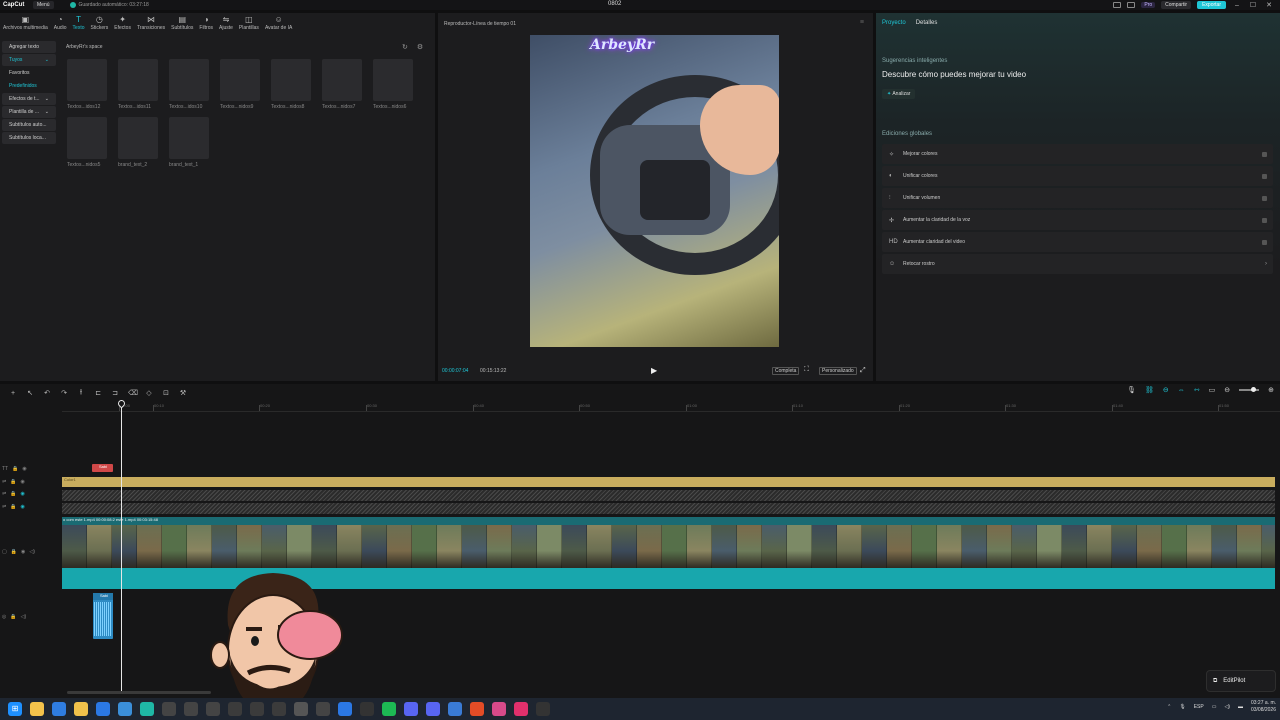 The height and width of the screenshot is (720, 1280). I want to click on category-yours: Tuyos ⌄, so click(29, 60).